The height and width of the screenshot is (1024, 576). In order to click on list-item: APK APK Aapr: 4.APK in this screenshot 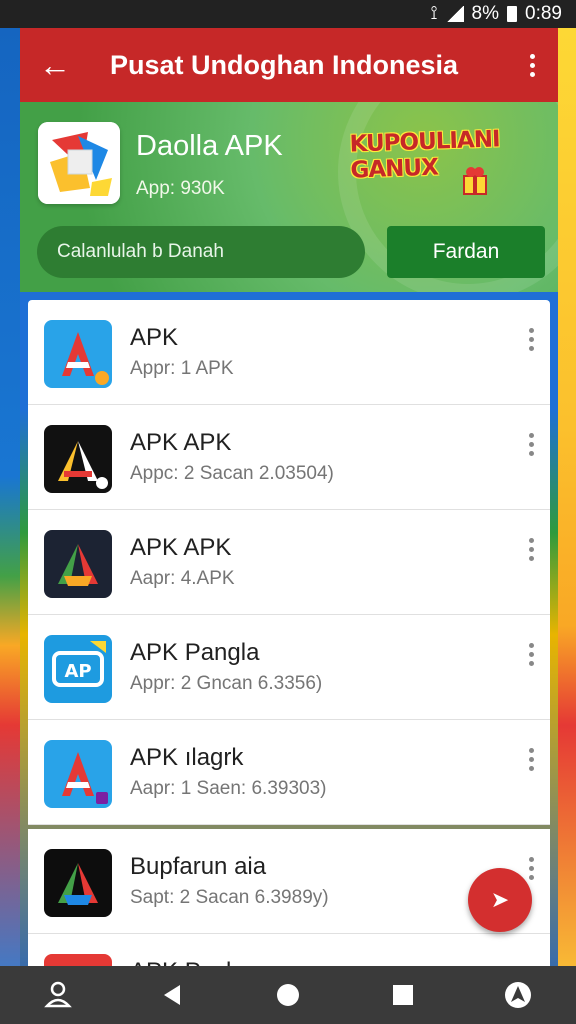, I will do `click(289, 562)`.